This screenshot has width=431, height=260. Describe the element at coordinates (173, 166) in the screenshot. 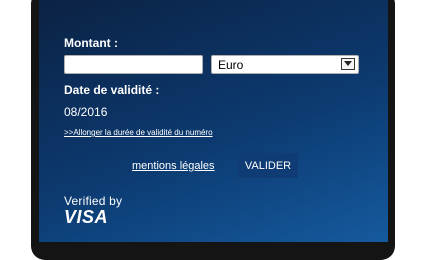

I see `legal-notice-link: mentions légales` at that location.